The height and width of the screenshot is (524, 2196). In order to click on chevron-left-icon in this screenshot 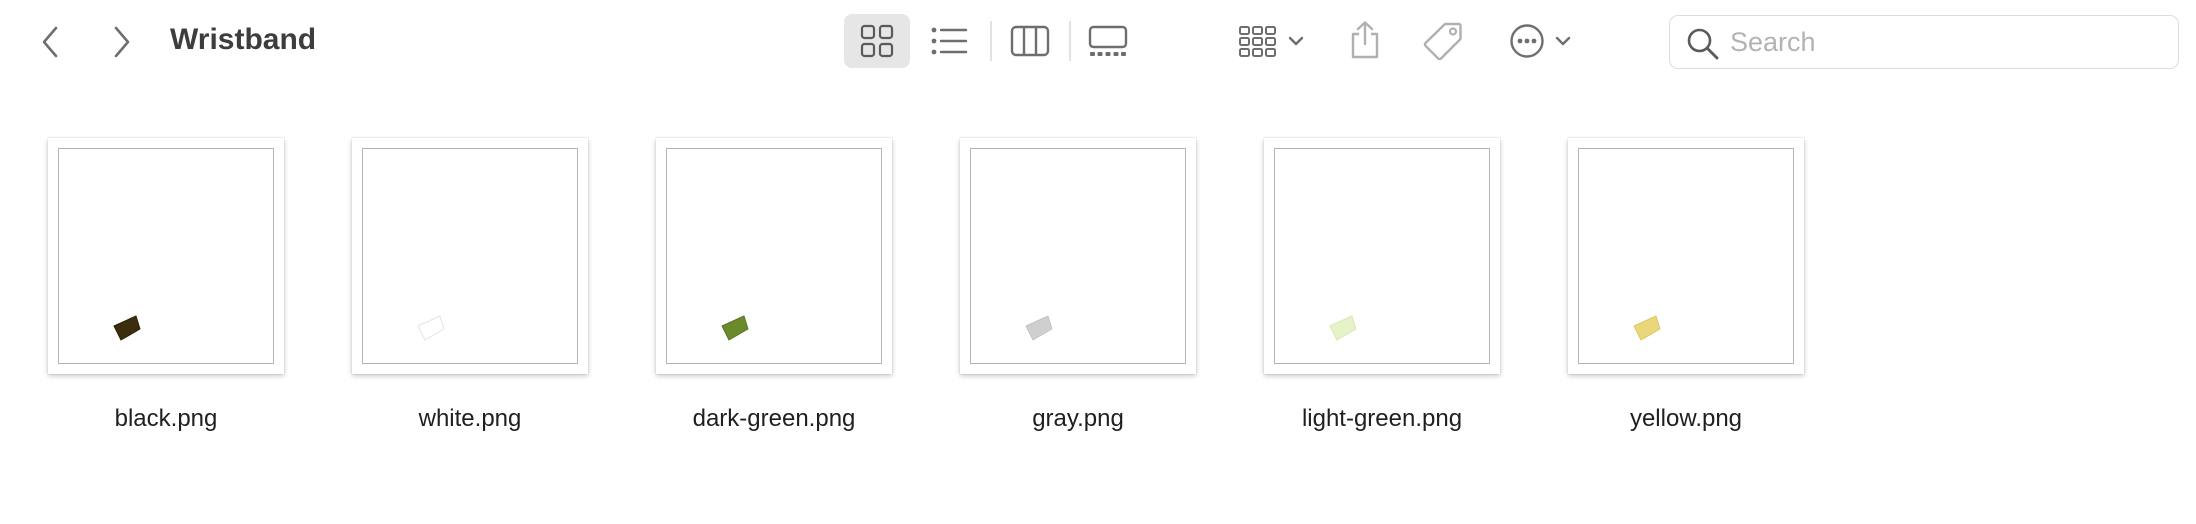, I will do `click(50, 42)`.